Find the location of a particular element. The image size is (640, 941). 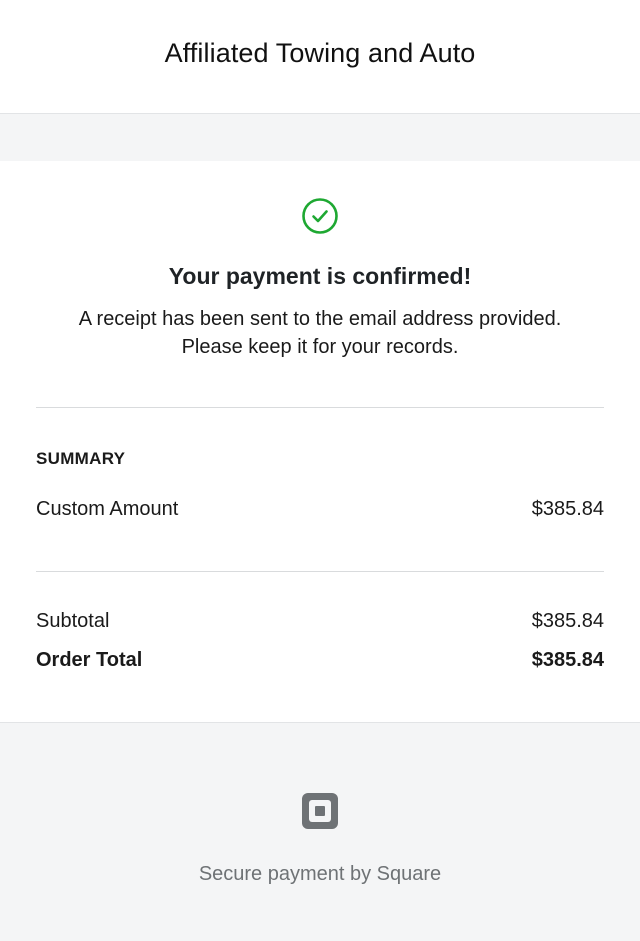

order-total-value: $385.84 is located at coordinates (567, 660).